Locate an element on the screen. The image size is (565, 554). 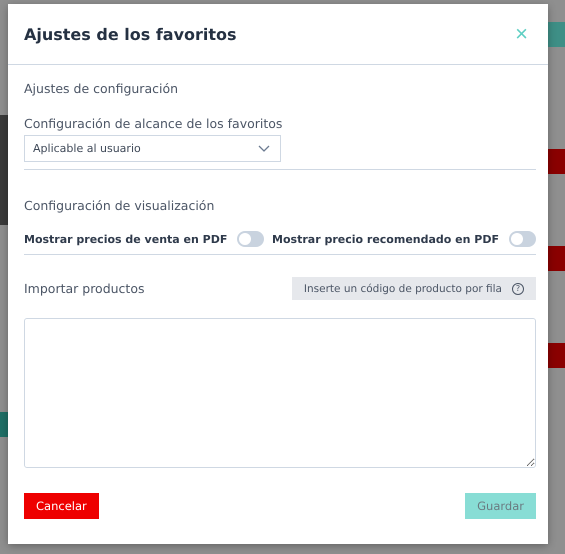
dialog-title: Ajustes de los favoritos is located at coordinates (130, 34).